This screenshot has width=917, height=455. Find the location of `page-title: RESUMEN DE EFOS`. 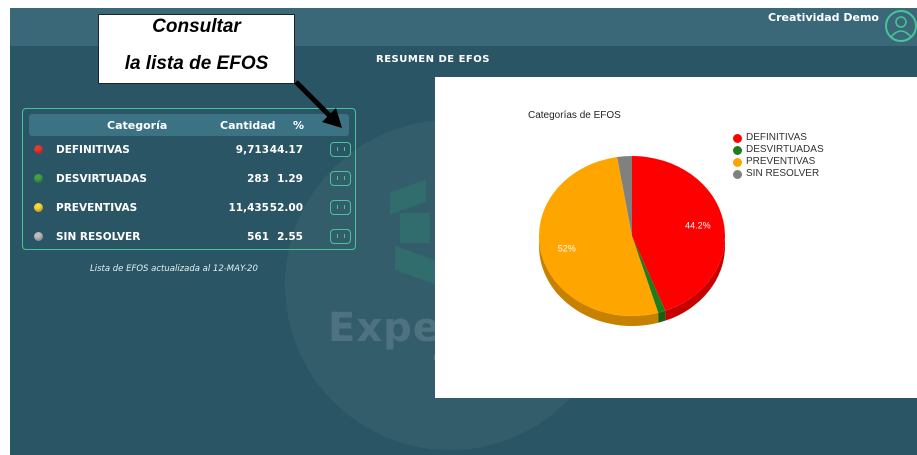

page-title: RESUMEN DE EFOS is located at coordinates (433, 59).